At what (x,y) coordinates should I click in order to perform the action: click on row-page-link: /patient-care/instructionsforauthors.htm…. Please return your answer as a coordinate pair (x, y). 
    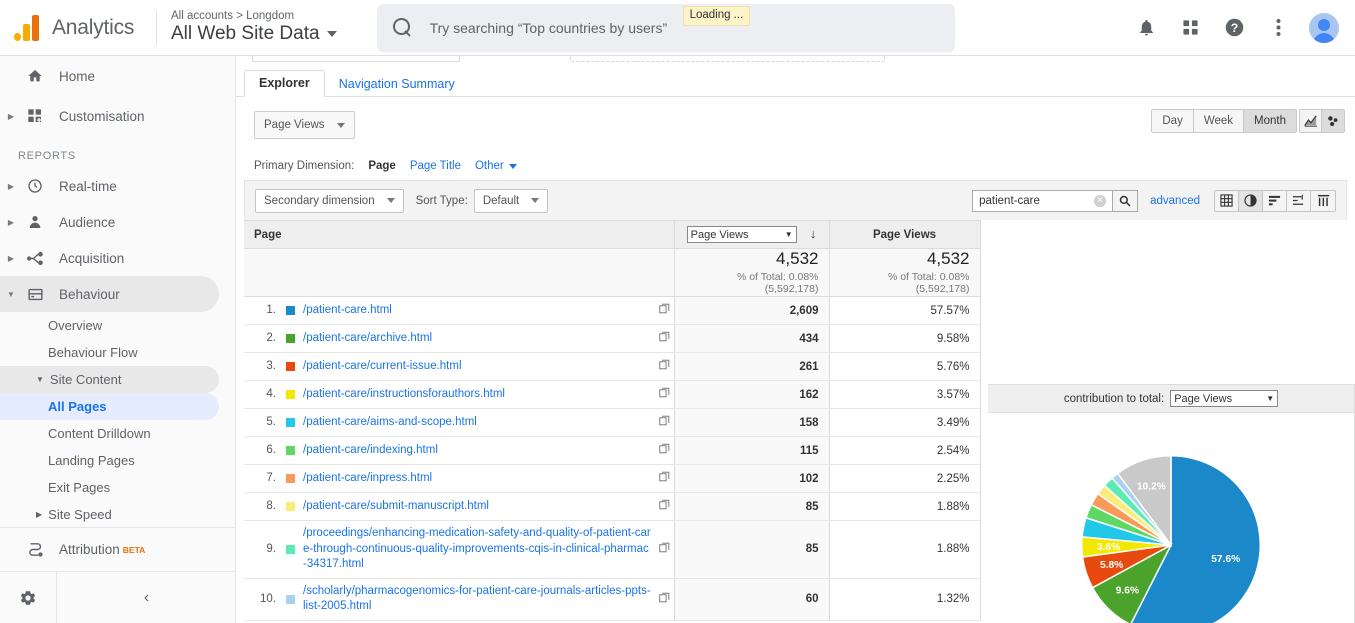
    Looking at the image, I should click on (404, 395).